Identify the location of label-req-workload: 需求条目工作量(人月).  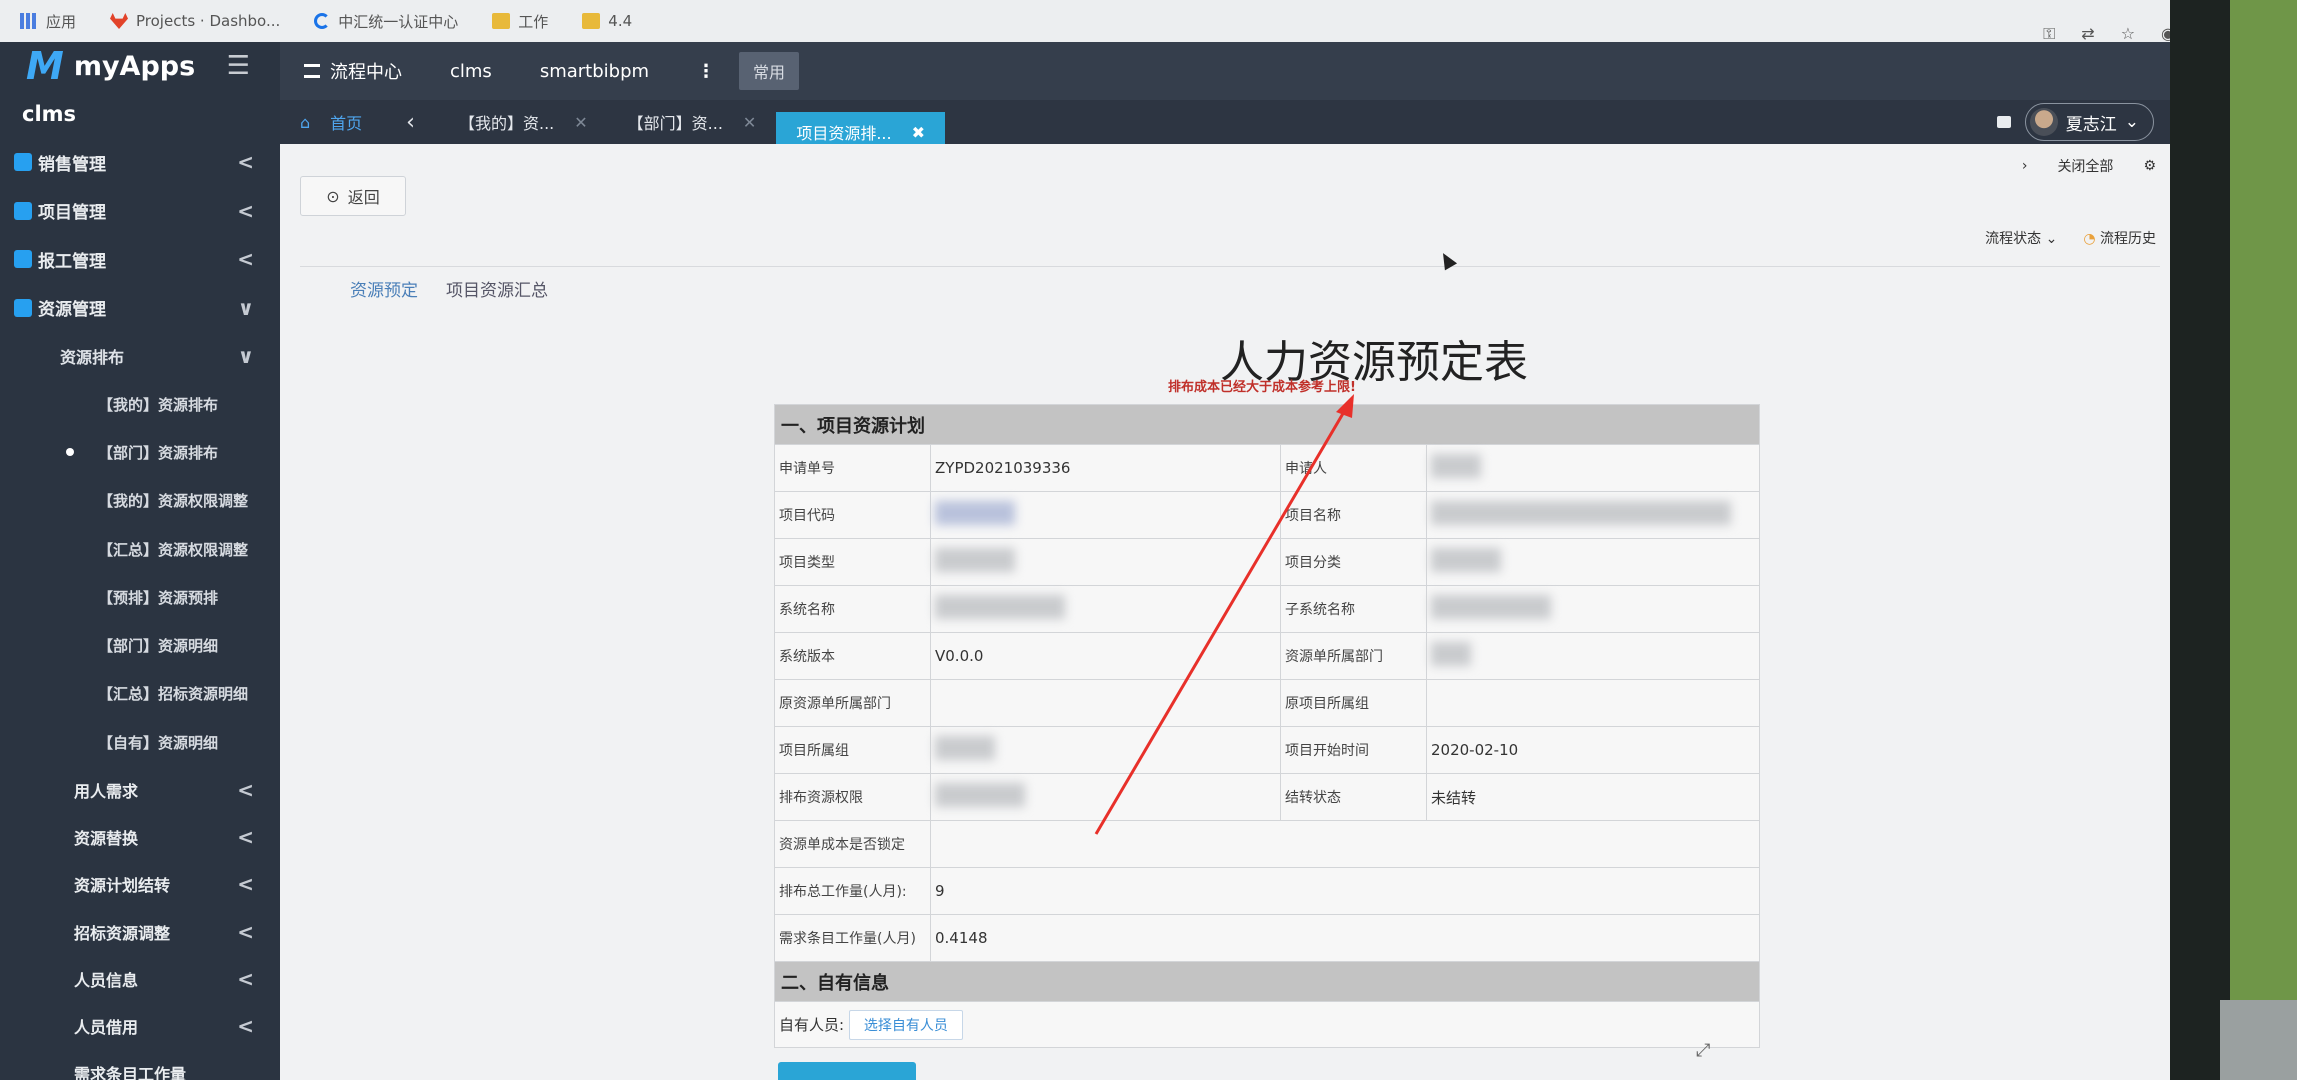
(852, 938).